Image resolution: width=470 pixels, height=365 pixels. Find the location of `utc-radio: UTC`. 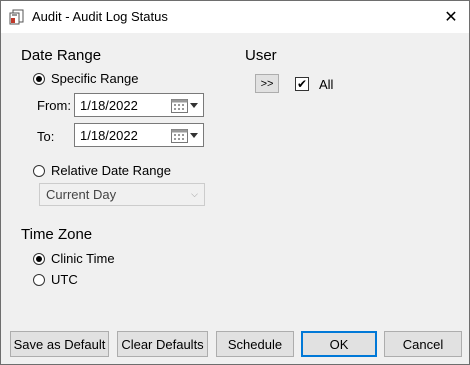

utc-radio: UTC is located at coordinates (55, 279).